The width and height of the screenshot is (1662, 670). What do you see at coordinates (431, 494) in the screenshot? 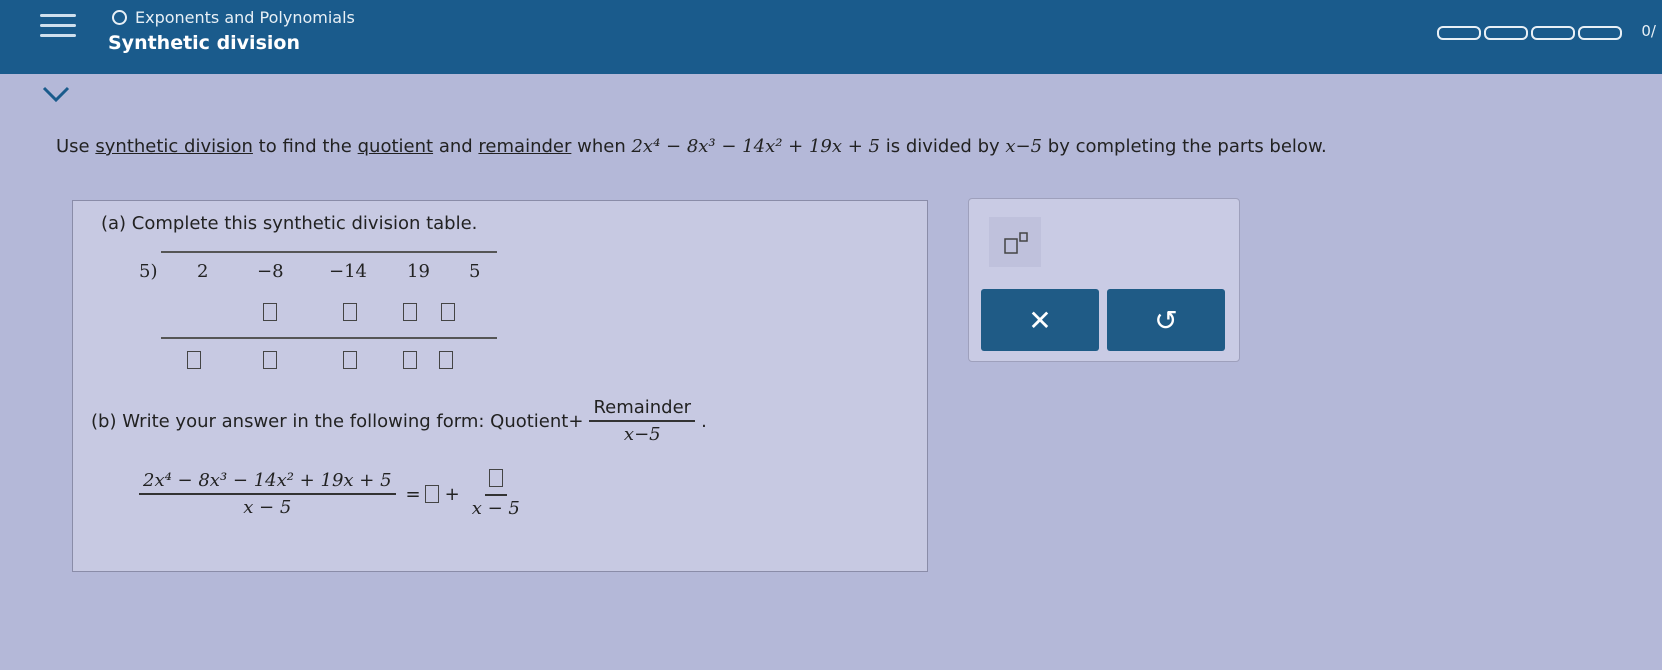
I see `quotient-input` at bounding box center [431, 494].